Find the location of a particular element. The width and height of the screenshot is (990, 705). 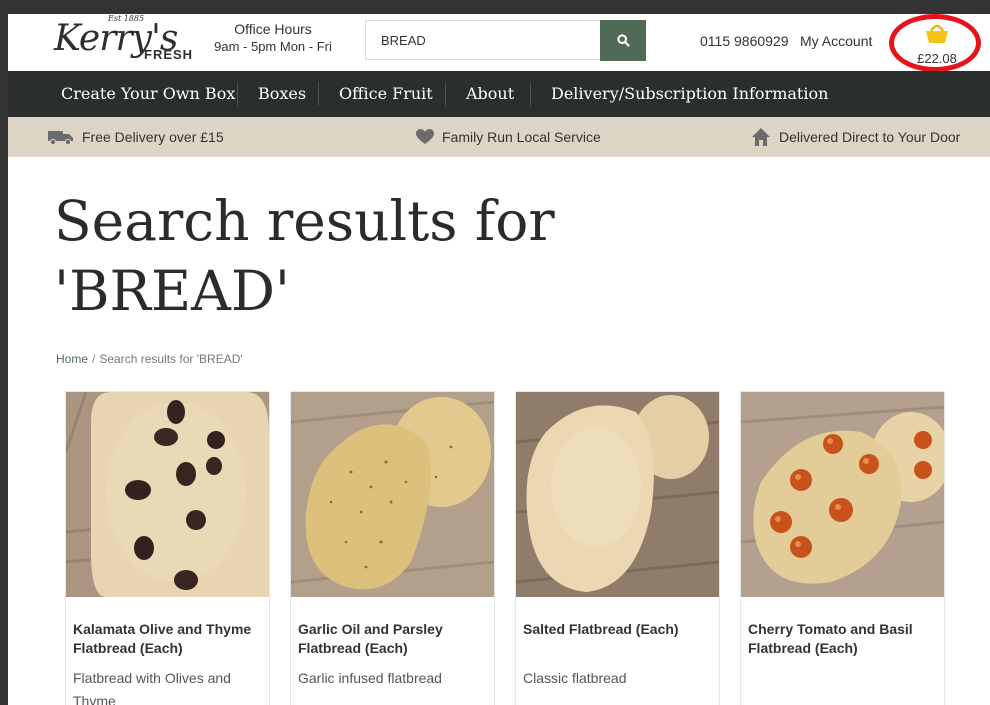

product-description: Flatbread with Olives and Thyme is located at coordinates (152, 687).